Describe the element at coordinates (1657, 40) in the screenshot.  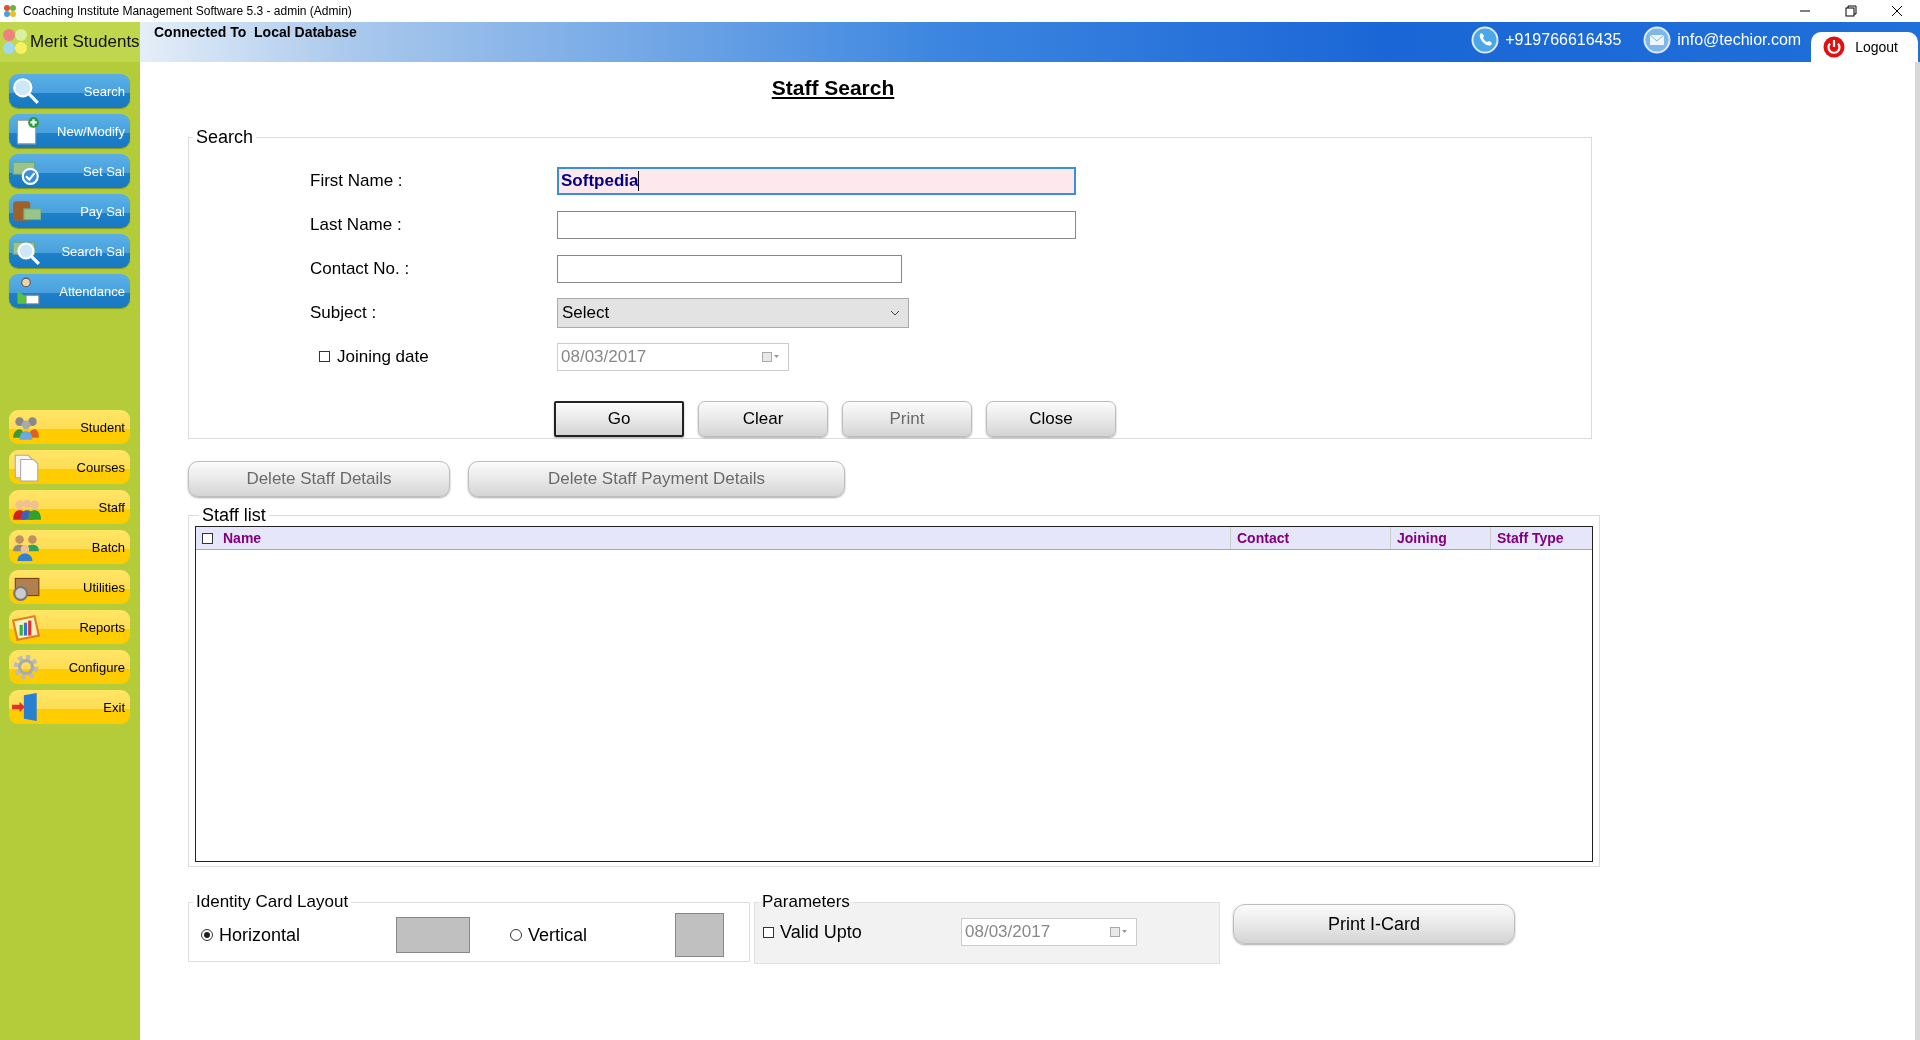
I see `mail-icon` at that location.